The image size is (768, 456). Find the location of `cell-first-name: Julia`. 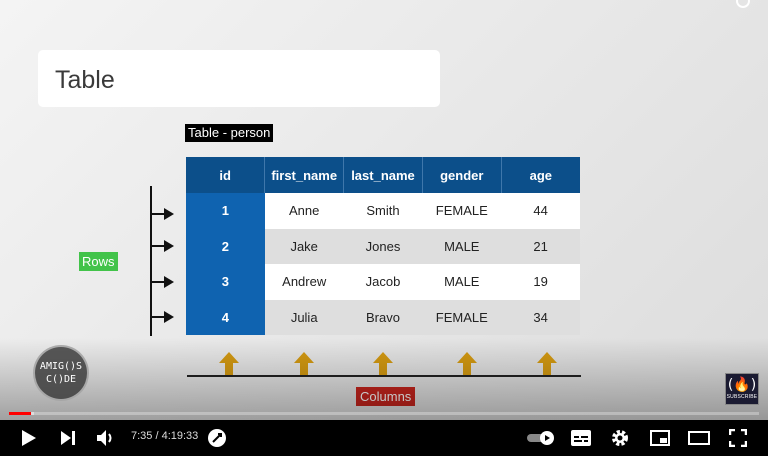

cell-first-name: Julia is located at coordinates (304, 317).